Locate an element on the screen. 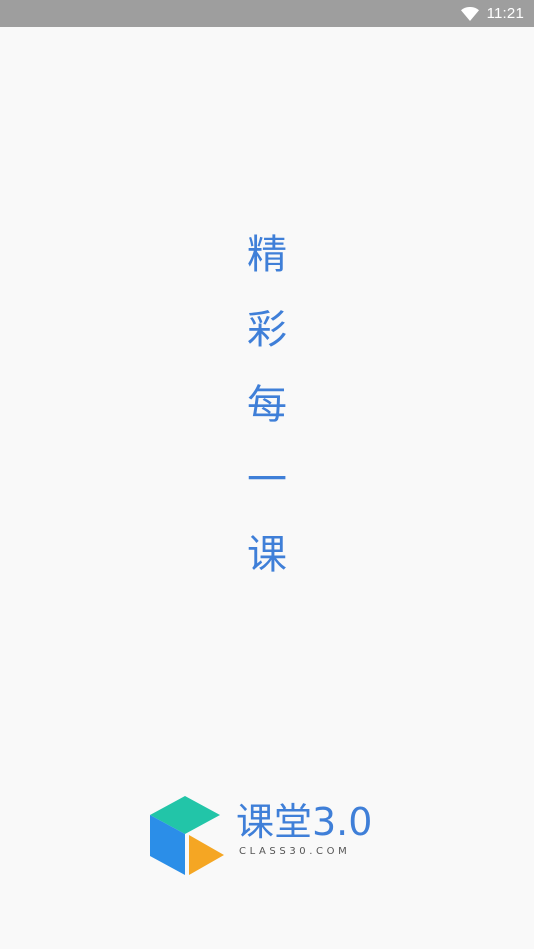  brand-logo: 课堂3.0 CLASS30.COM is located at coordinates (268, 836).